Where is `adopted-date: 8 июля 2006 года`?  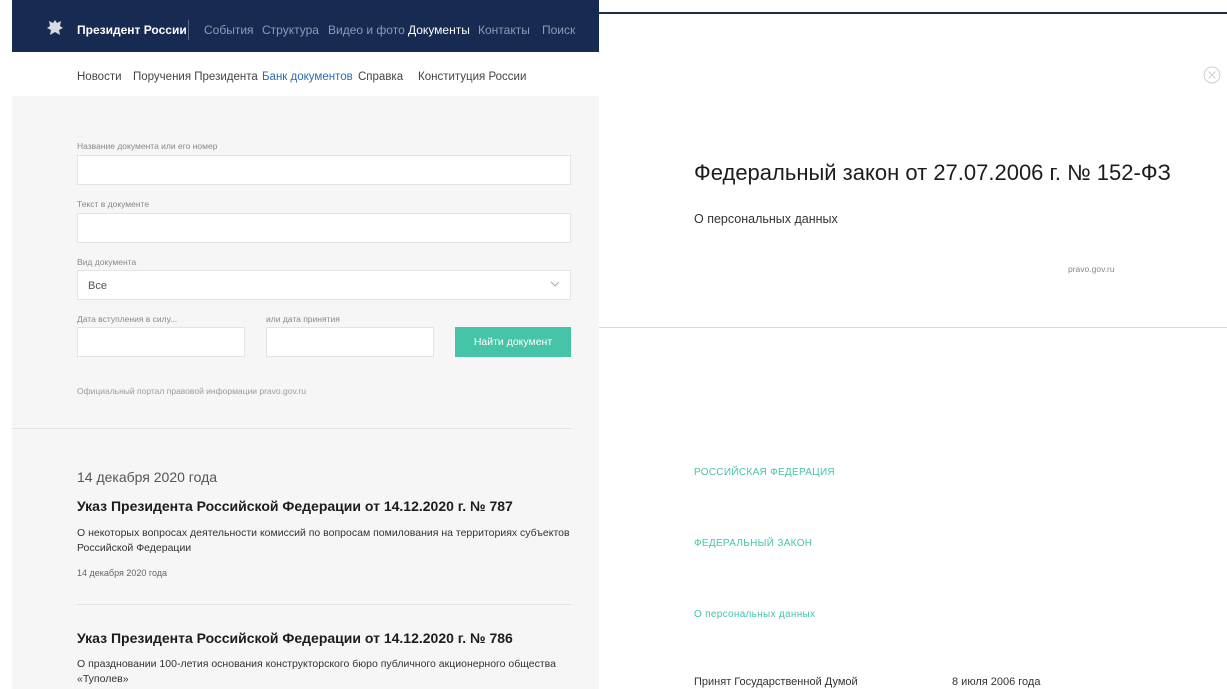 adopted-date: 8 июля 2006 года is located at coordinates (996, 682).